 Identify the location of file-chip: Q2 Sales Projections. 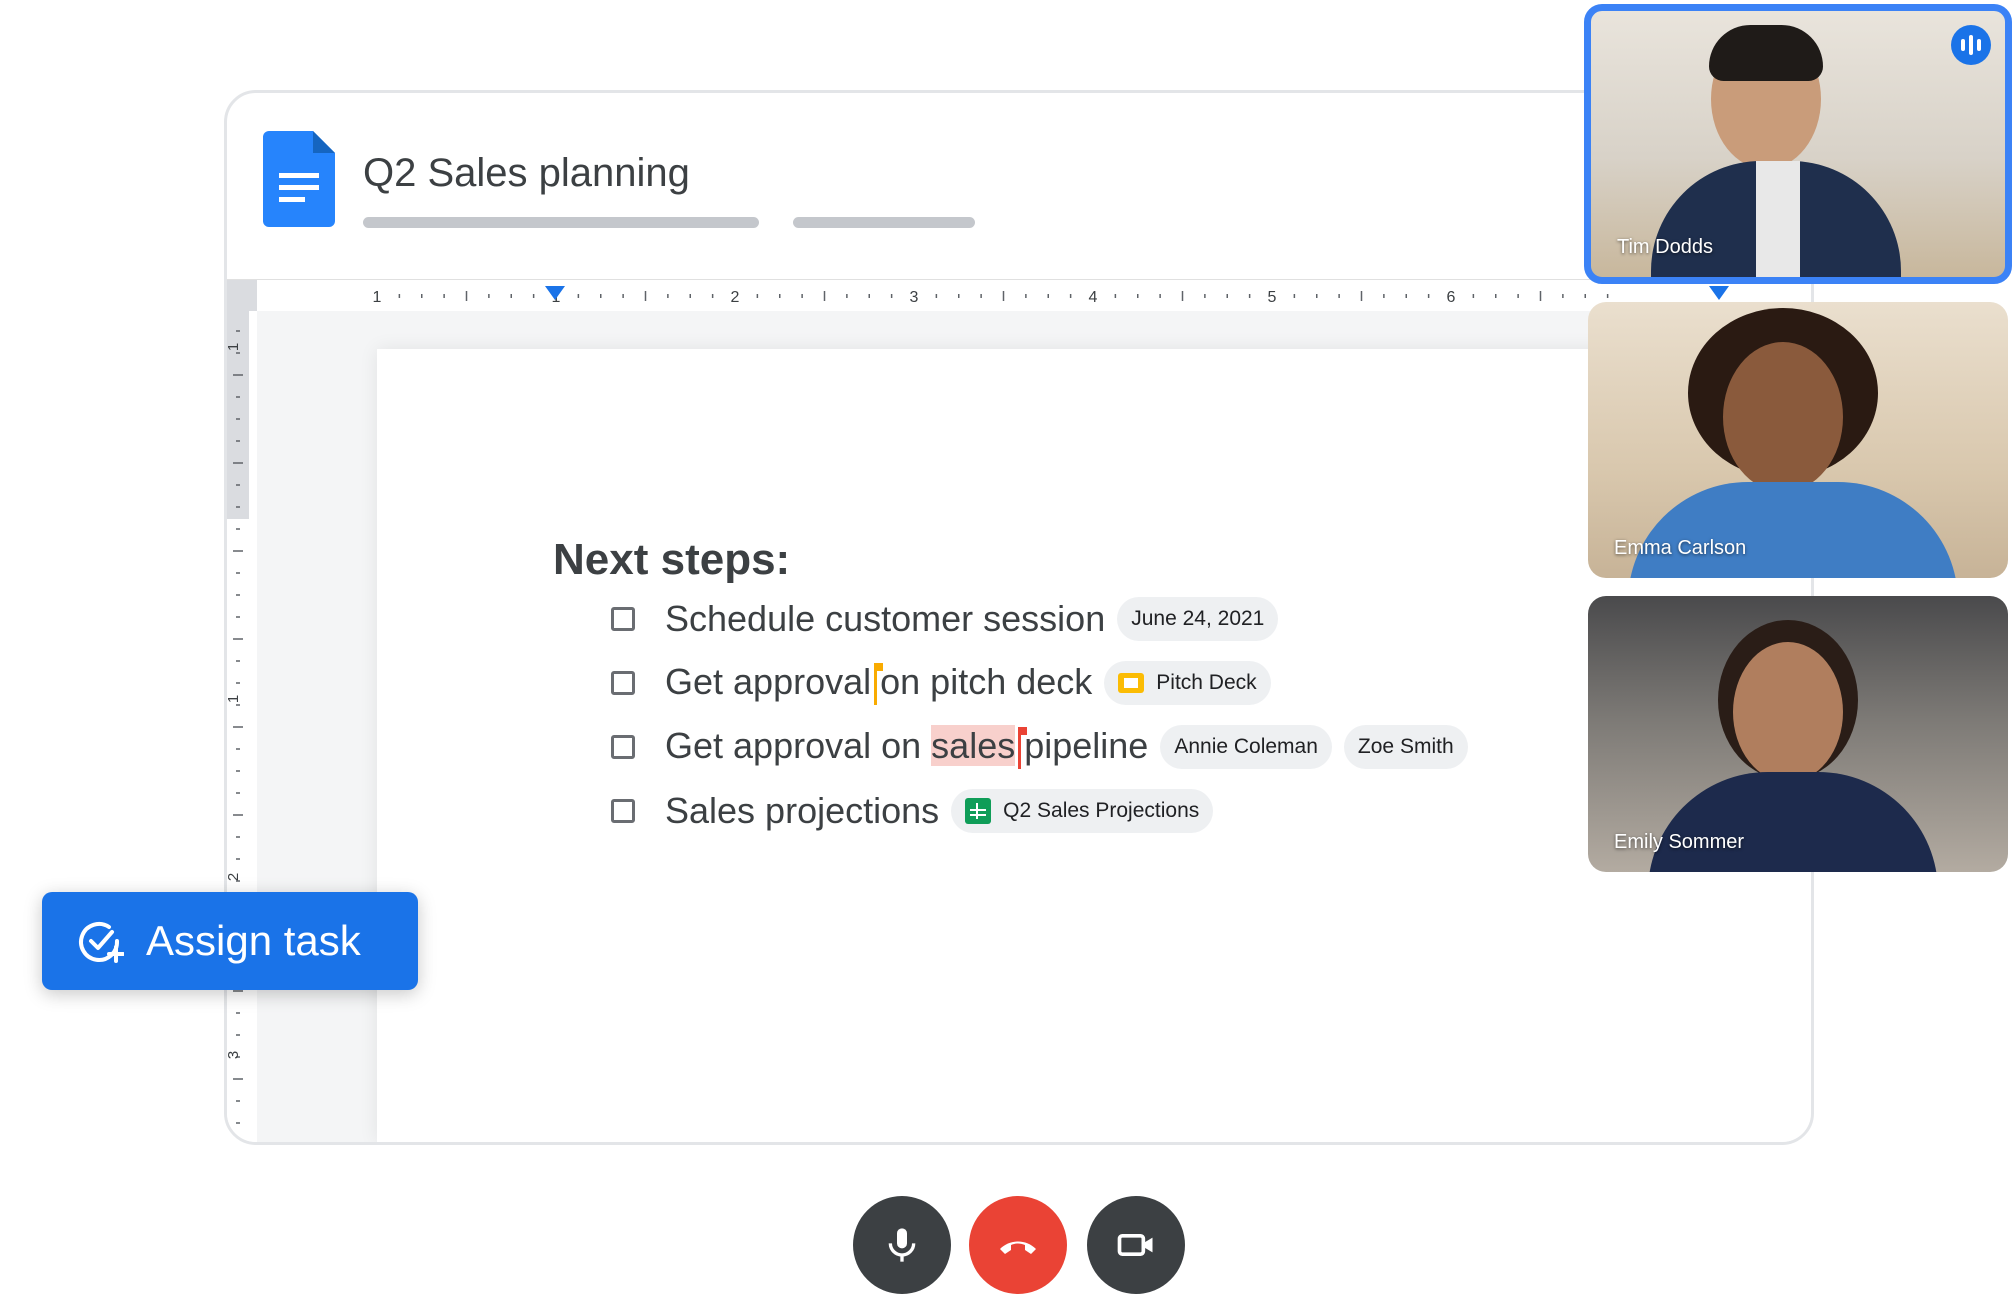
(1082, 811).